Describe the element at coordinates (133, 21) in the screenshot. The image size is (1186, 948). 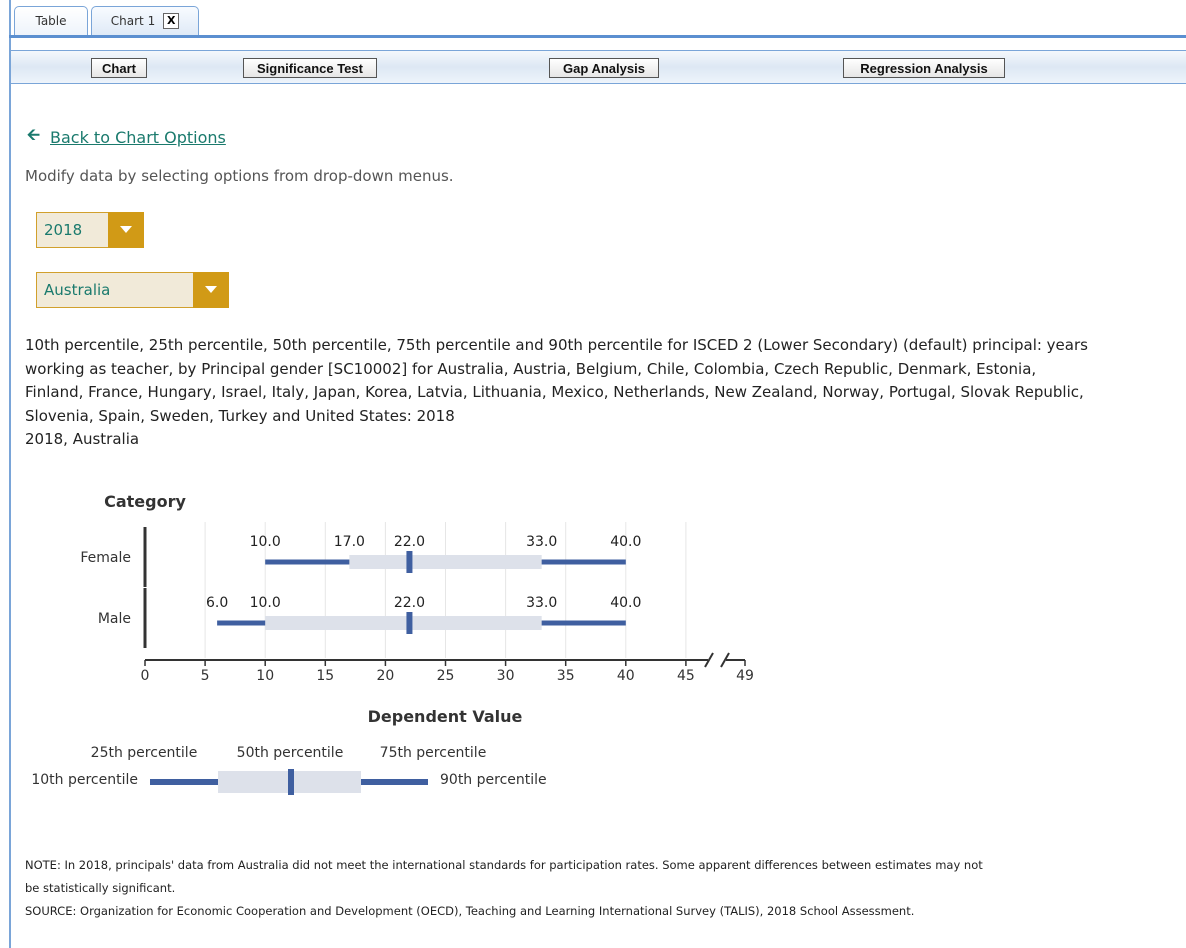
I see `tab-chart-label: Chart 1` at that location.